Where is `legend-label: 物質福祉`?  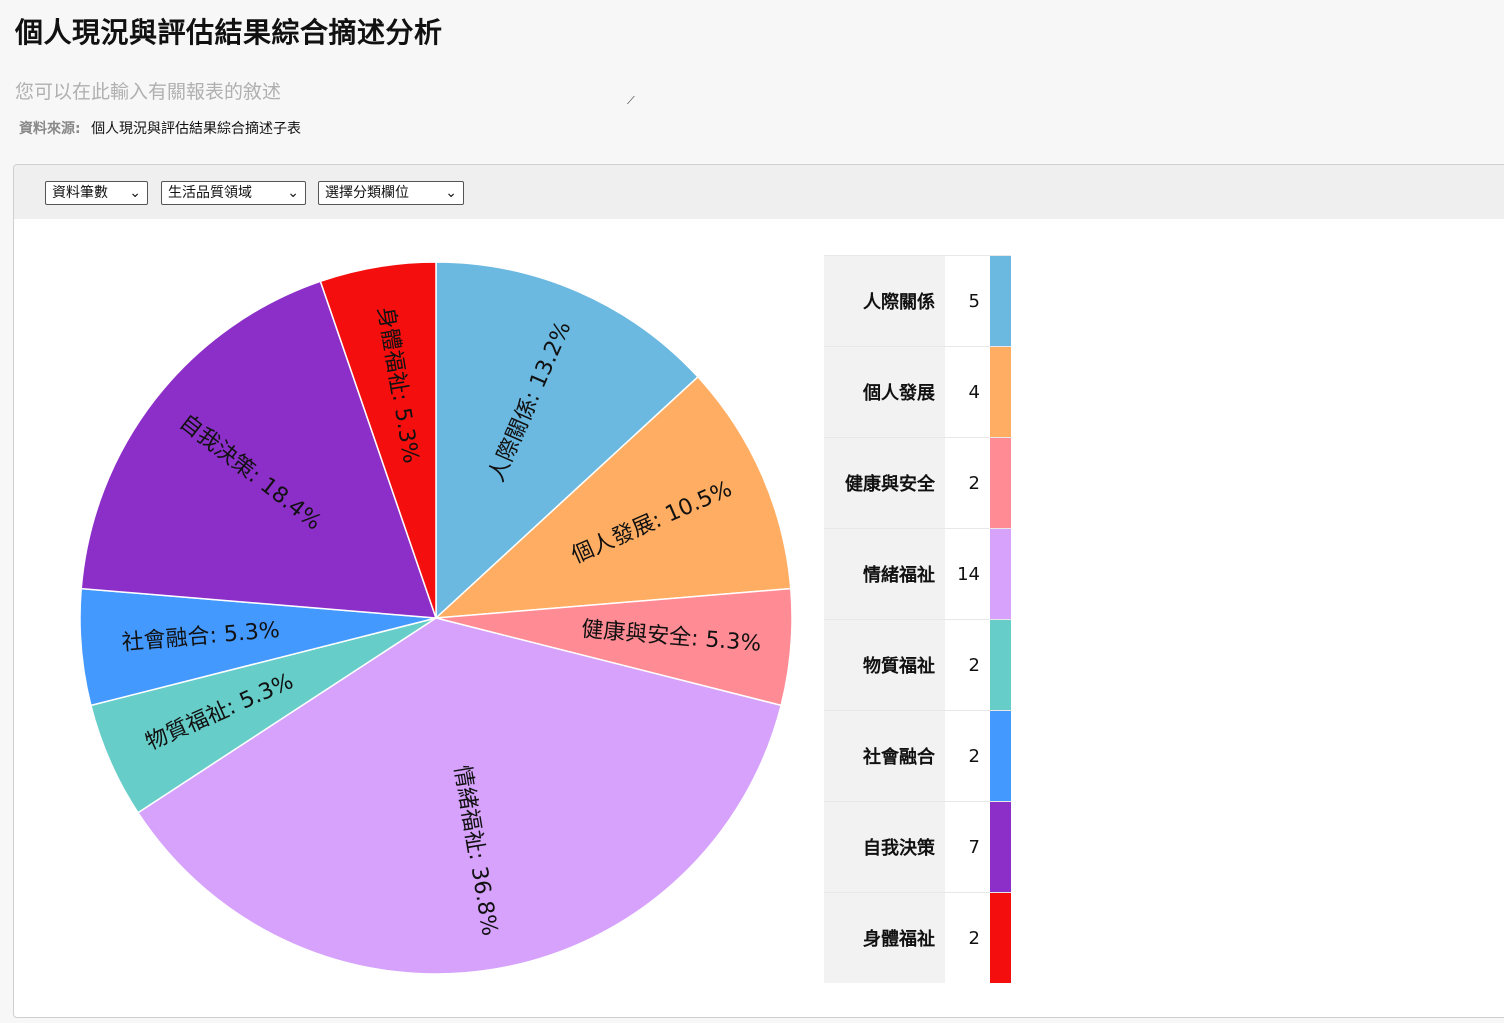 legend-label: 物質福祉 is located at coordinates (884, 665).